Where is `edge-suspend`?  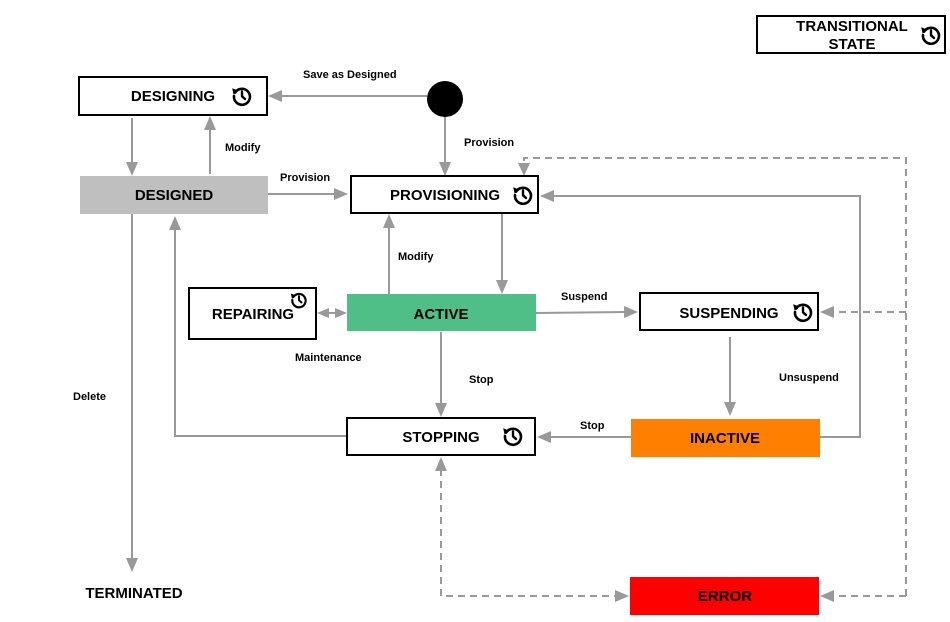 edge-suspend is located at coordinates (581, 312).